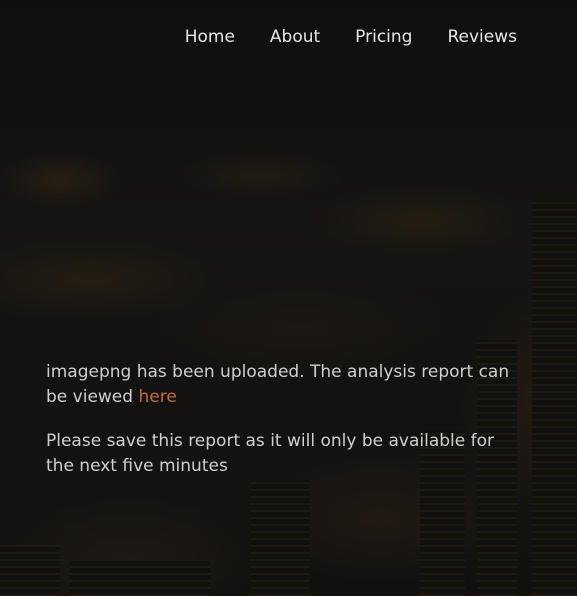  I want to click on nav-menu: Home About Pricing Reviews, so click(351, 37).